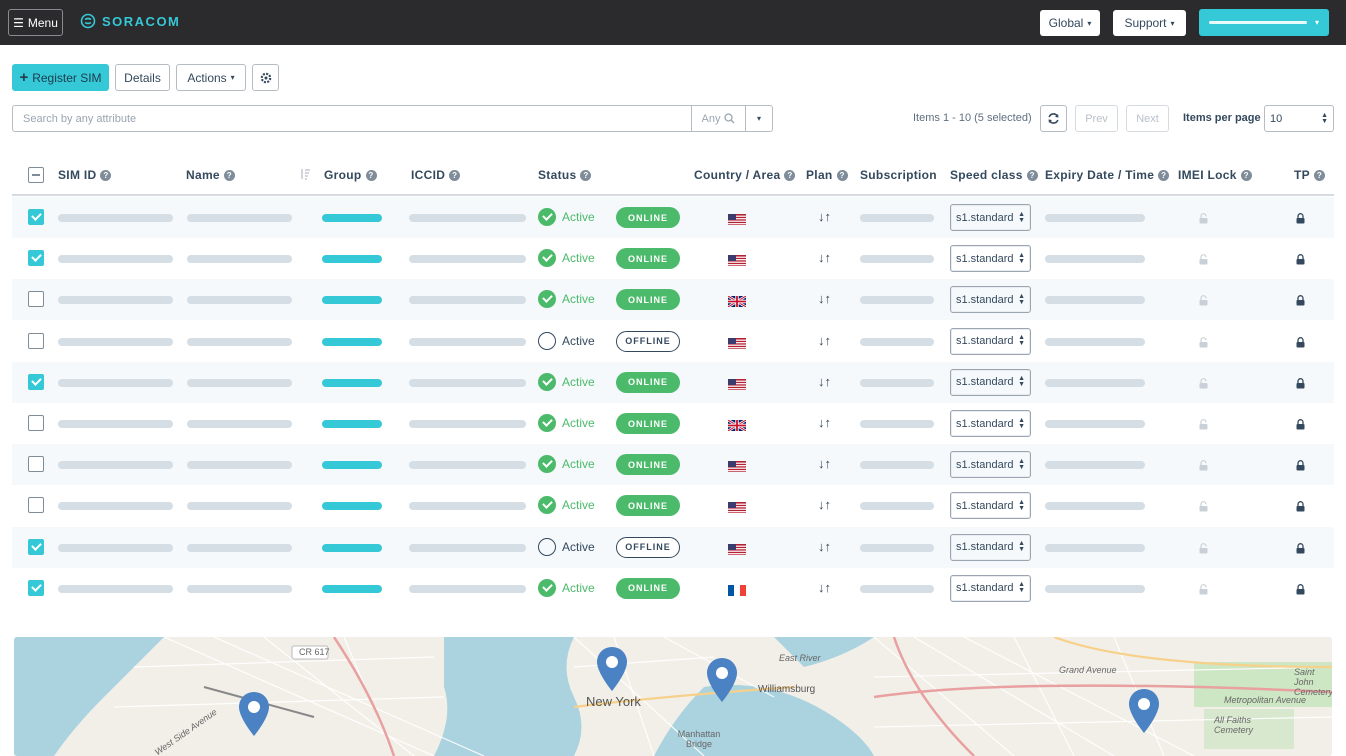 Image resolution: width=1346 pixels, height=756 pixels. Describe the element at coordinates (211, 77) in the screenshot. I see `actions-dropdown: Actions ▾` at that location.